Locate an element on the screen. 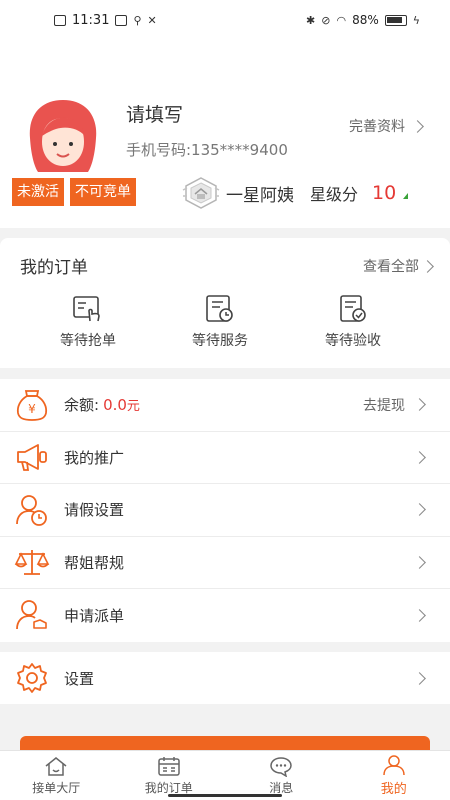  order-label: 等待抢单 is located at coordinates (88, 341).